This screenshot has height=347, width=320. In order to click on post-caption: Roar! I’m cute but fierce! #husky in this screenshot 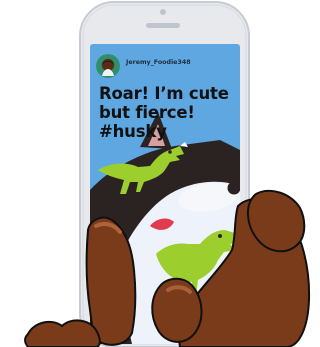, I will do `click(169, 112)`.